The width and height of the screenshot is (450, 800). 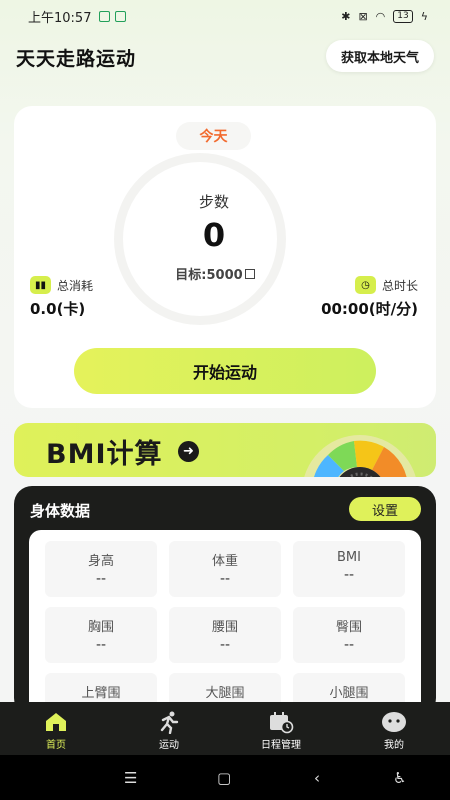 I want to click on nav-label: 日程管理, so click(x=281, y=745).